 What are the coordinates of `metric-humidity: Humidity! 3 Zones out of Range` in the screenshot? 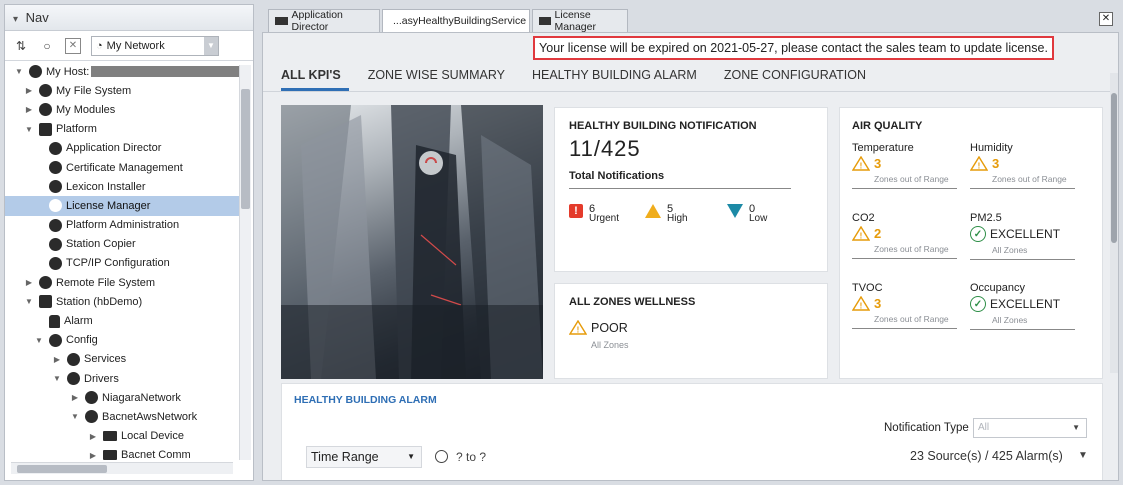 It's located at (1026, 165).